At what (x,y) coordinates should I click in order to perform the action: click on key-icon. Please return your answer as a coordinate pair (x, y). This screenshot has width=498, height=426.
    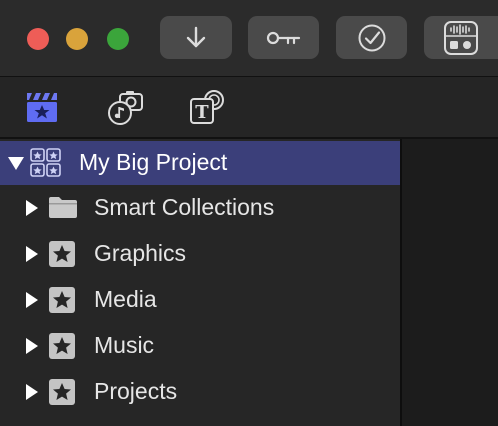
    Looking at the image, I should click on (283, 37).